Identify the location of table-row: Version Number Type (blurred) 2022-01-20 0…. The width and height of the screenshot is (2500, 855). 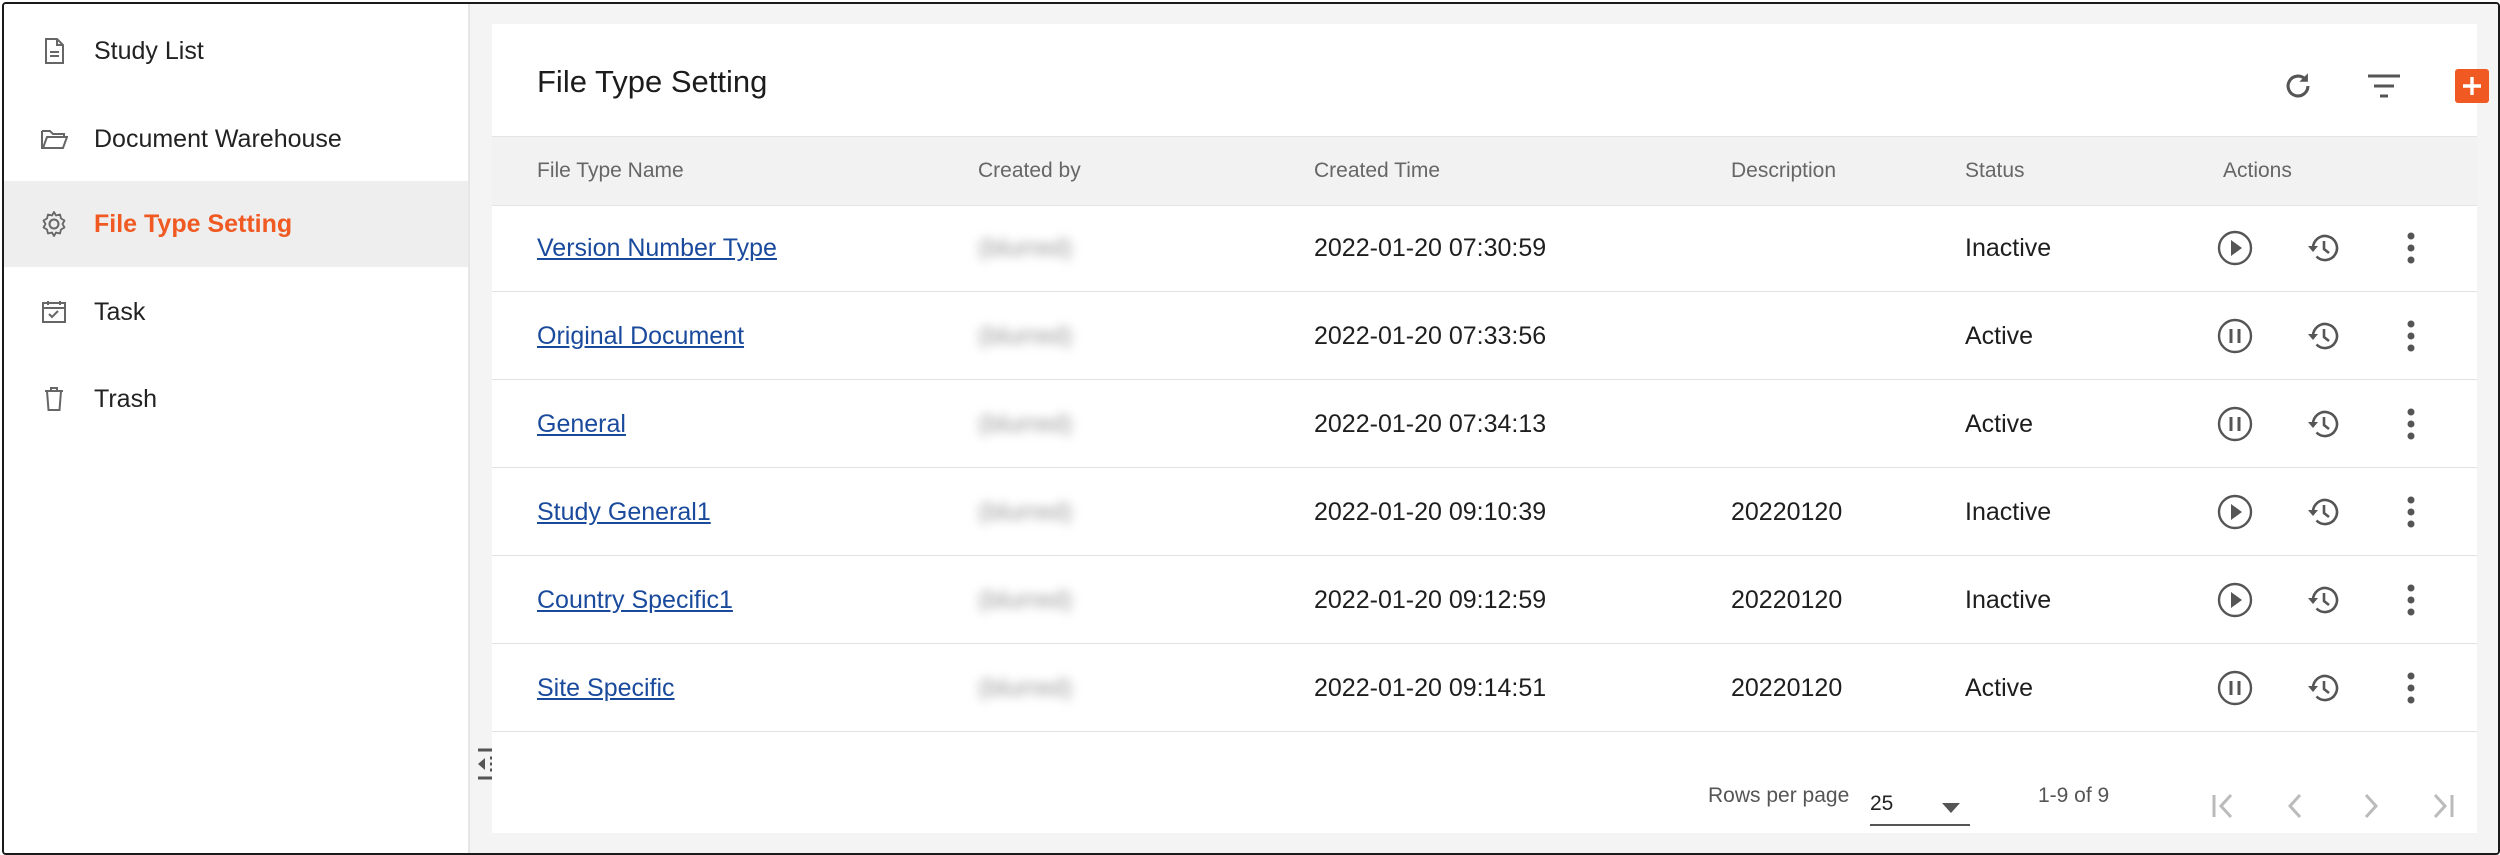
(1484, 248).